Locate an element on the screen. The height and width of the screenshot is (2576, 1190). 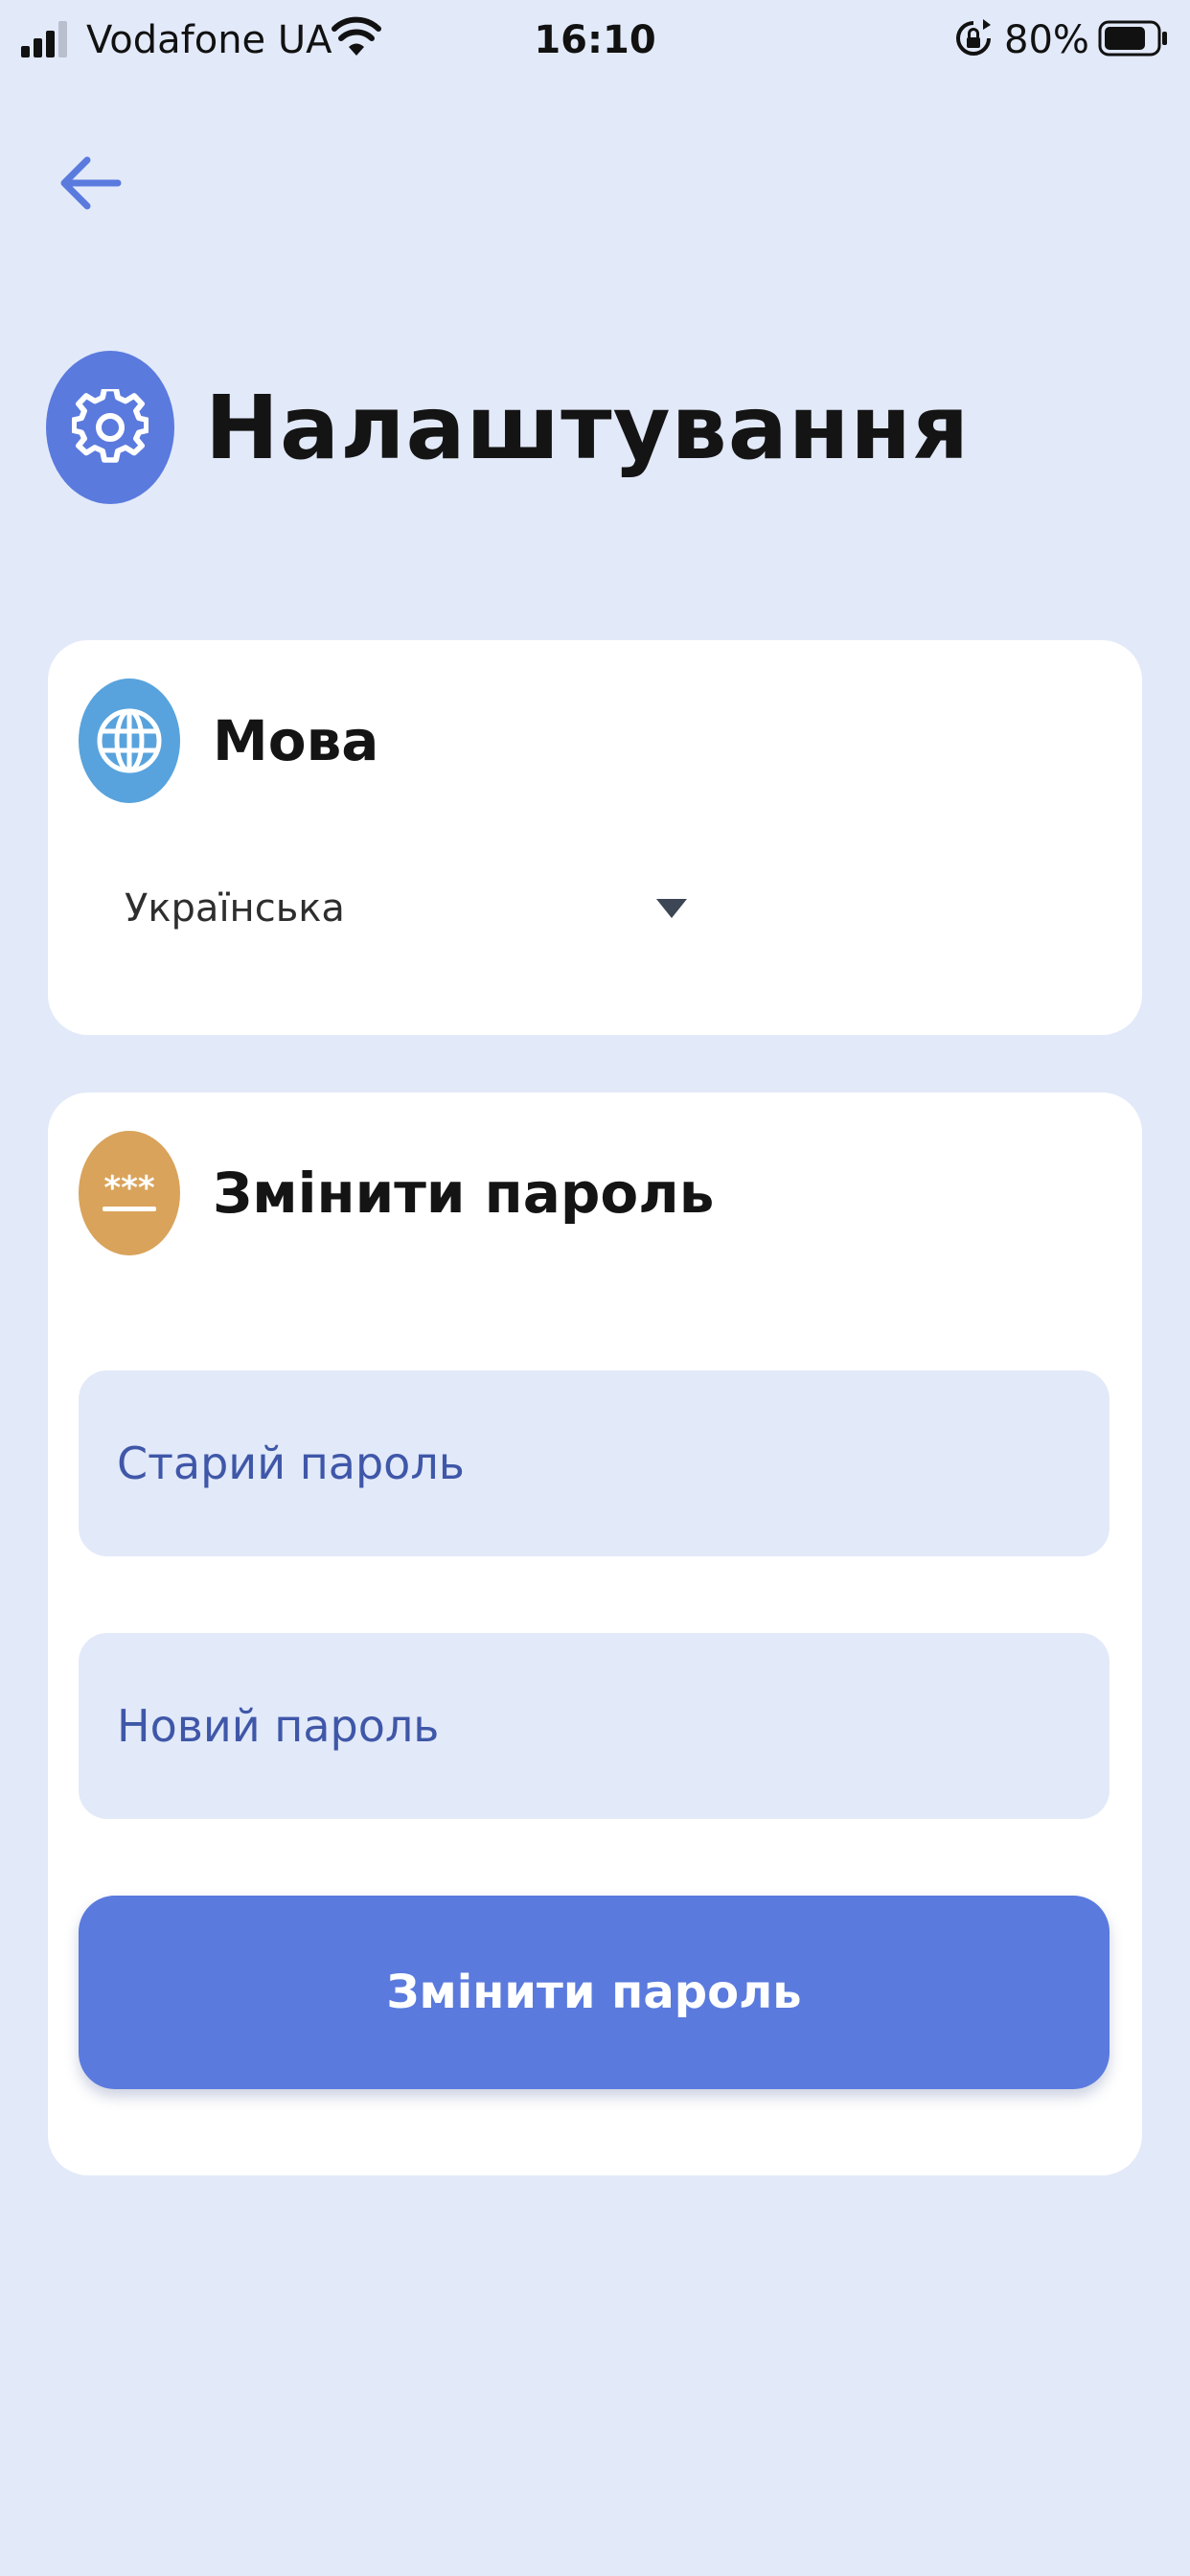
arrow-left-icon is located at coordinates (91, 183).